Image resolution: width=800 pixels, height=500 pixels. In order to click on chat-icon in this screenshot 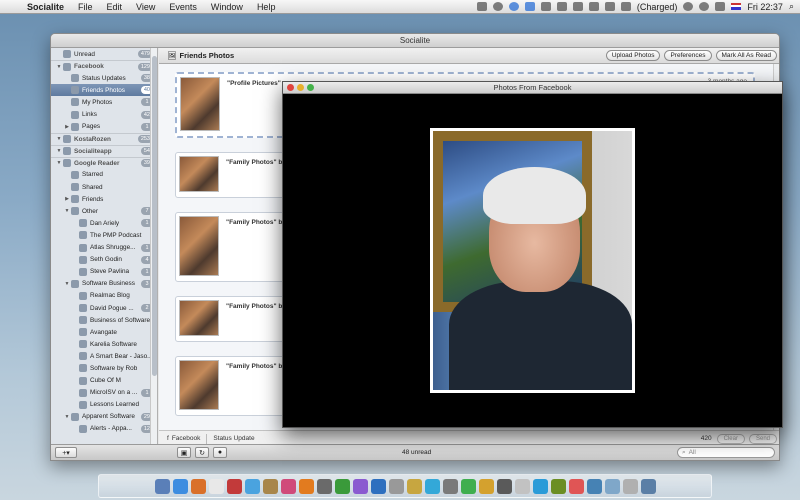, I will do `click(540, 486)`.